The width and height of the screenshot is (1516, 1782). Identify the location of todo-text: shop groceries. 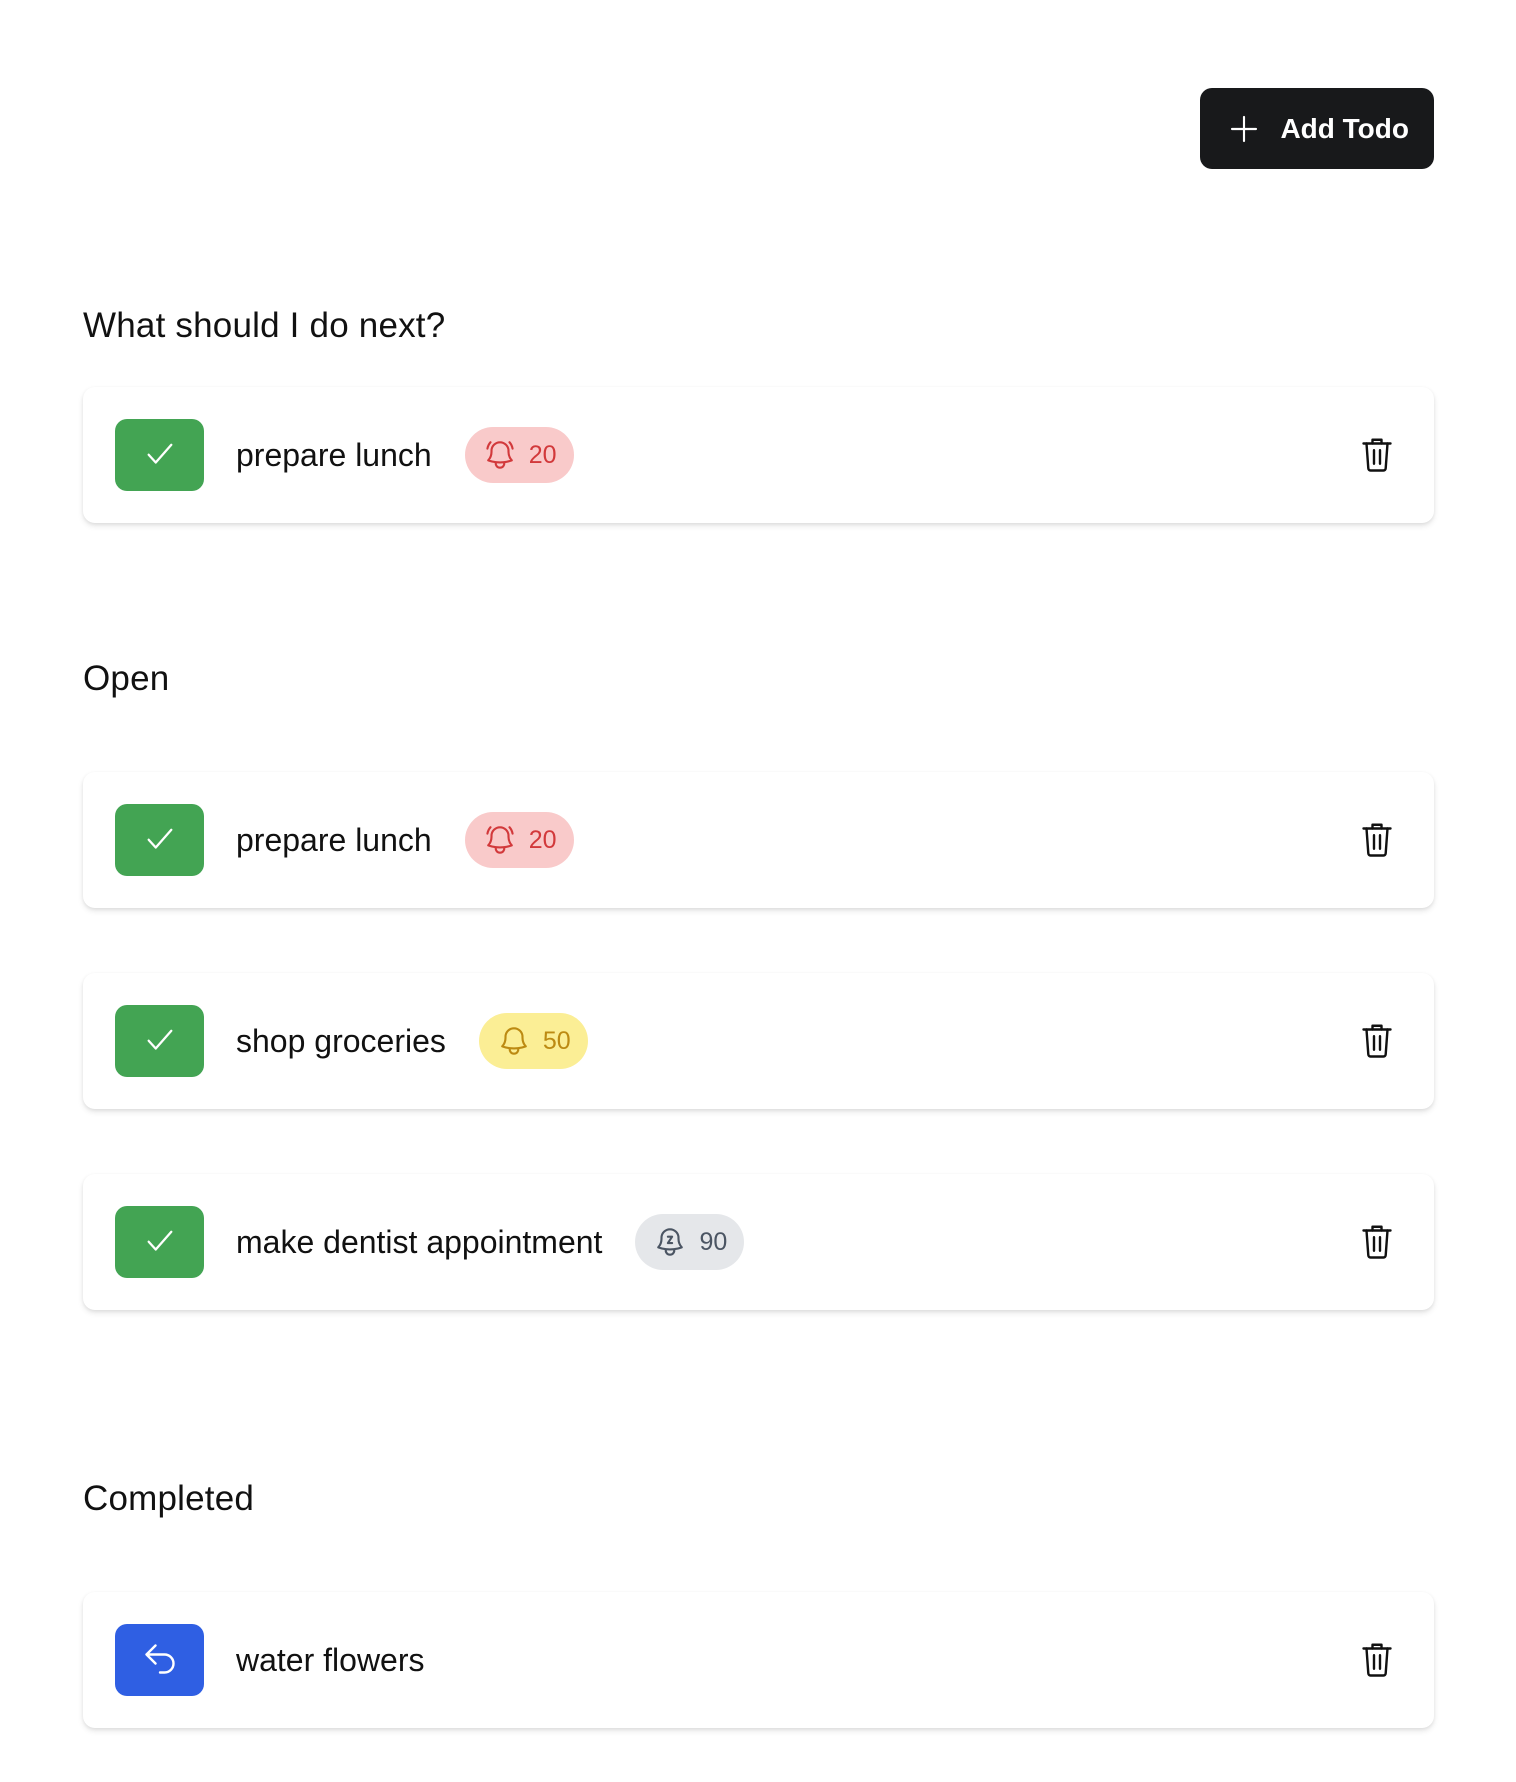
(341, 1040).